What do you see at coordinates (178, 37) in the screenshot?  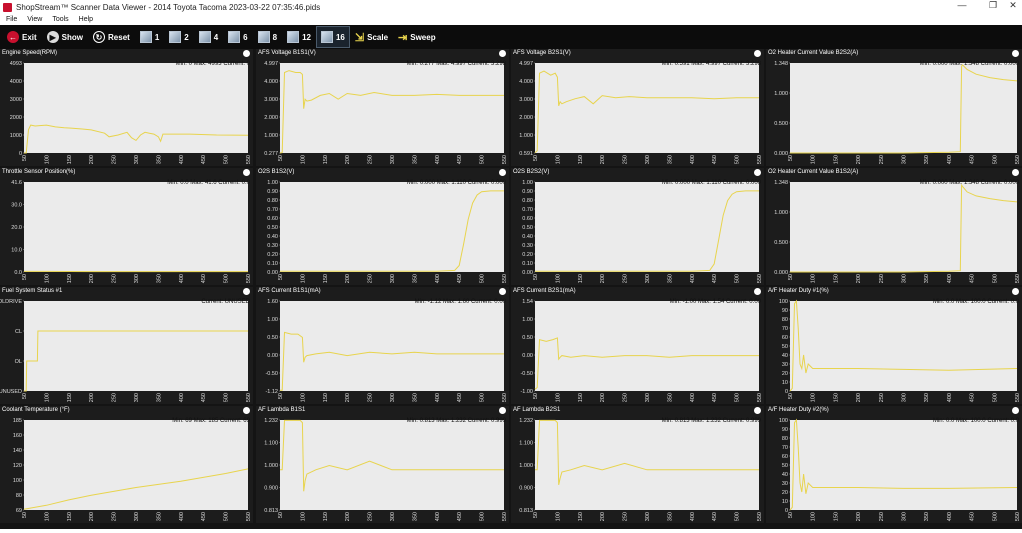 I see `grid-2-button: 2` at bounding box center [178, 37].